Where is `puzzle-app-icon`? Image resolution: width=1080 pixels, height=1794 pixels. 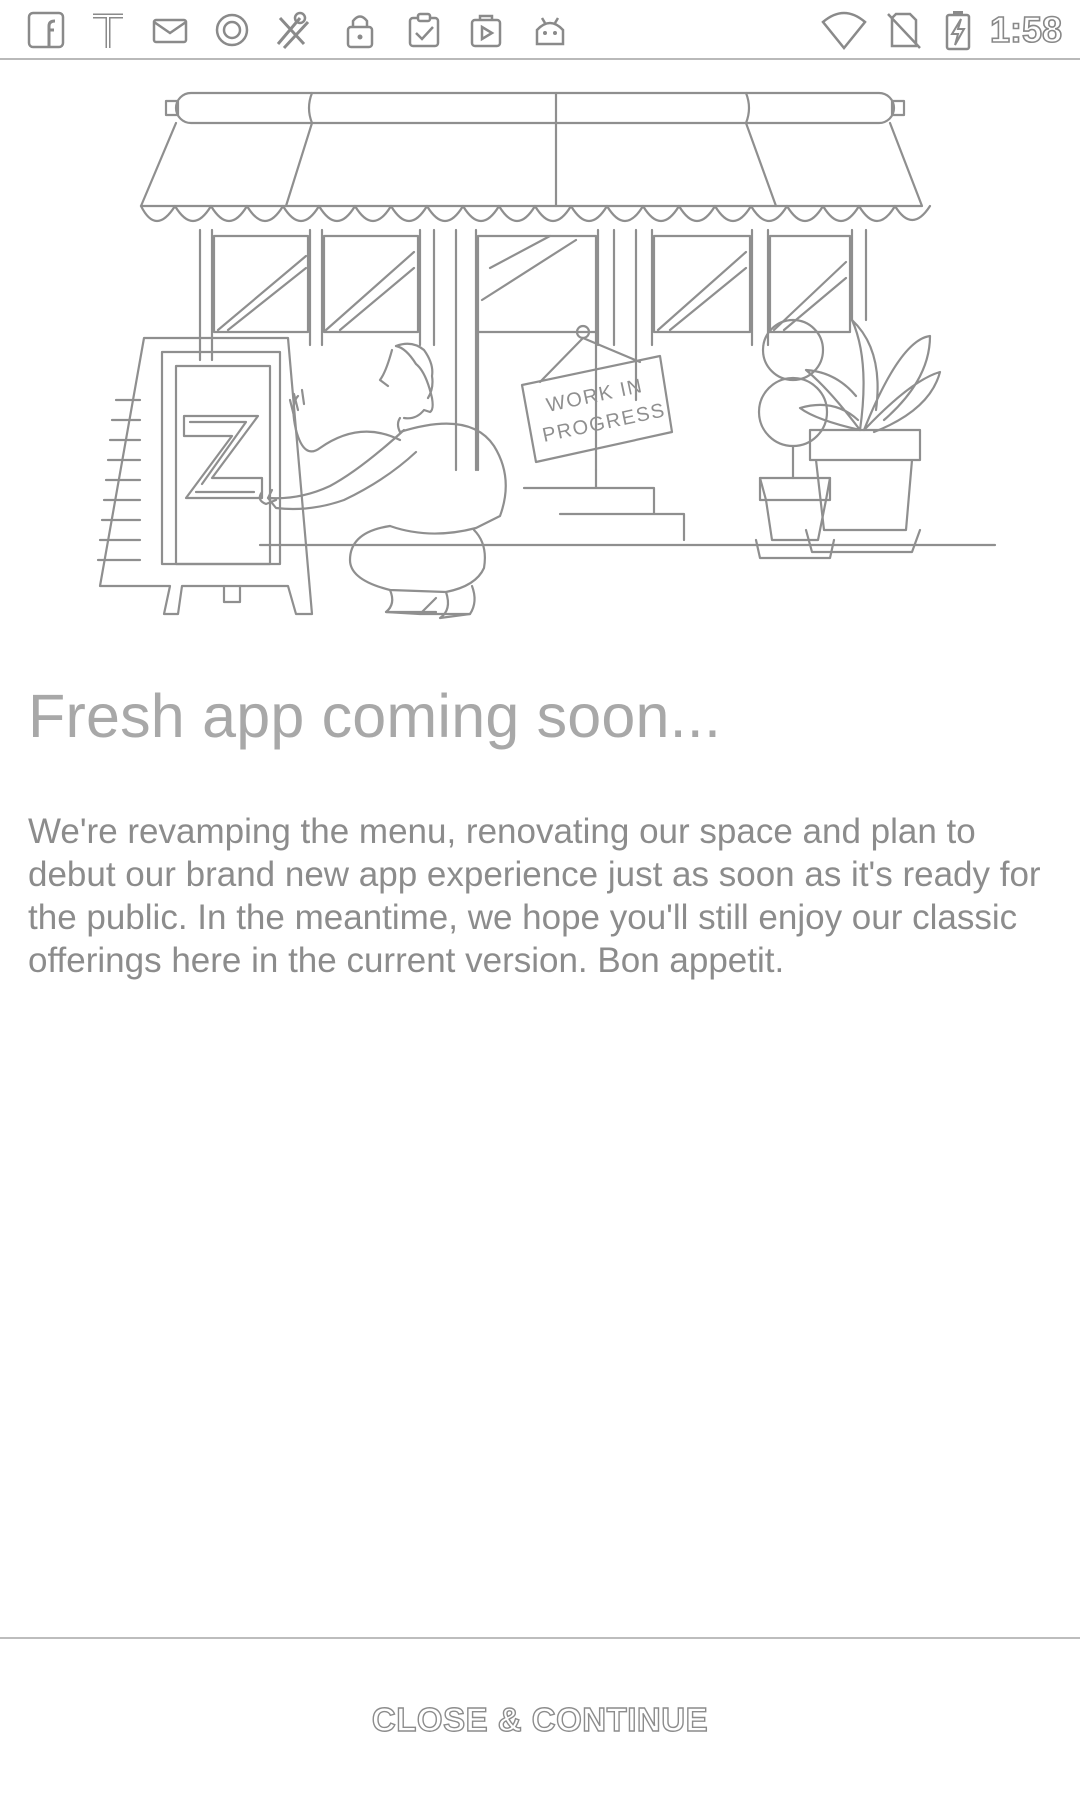 puzzle-app-icon is located at coordinates (293, 30).